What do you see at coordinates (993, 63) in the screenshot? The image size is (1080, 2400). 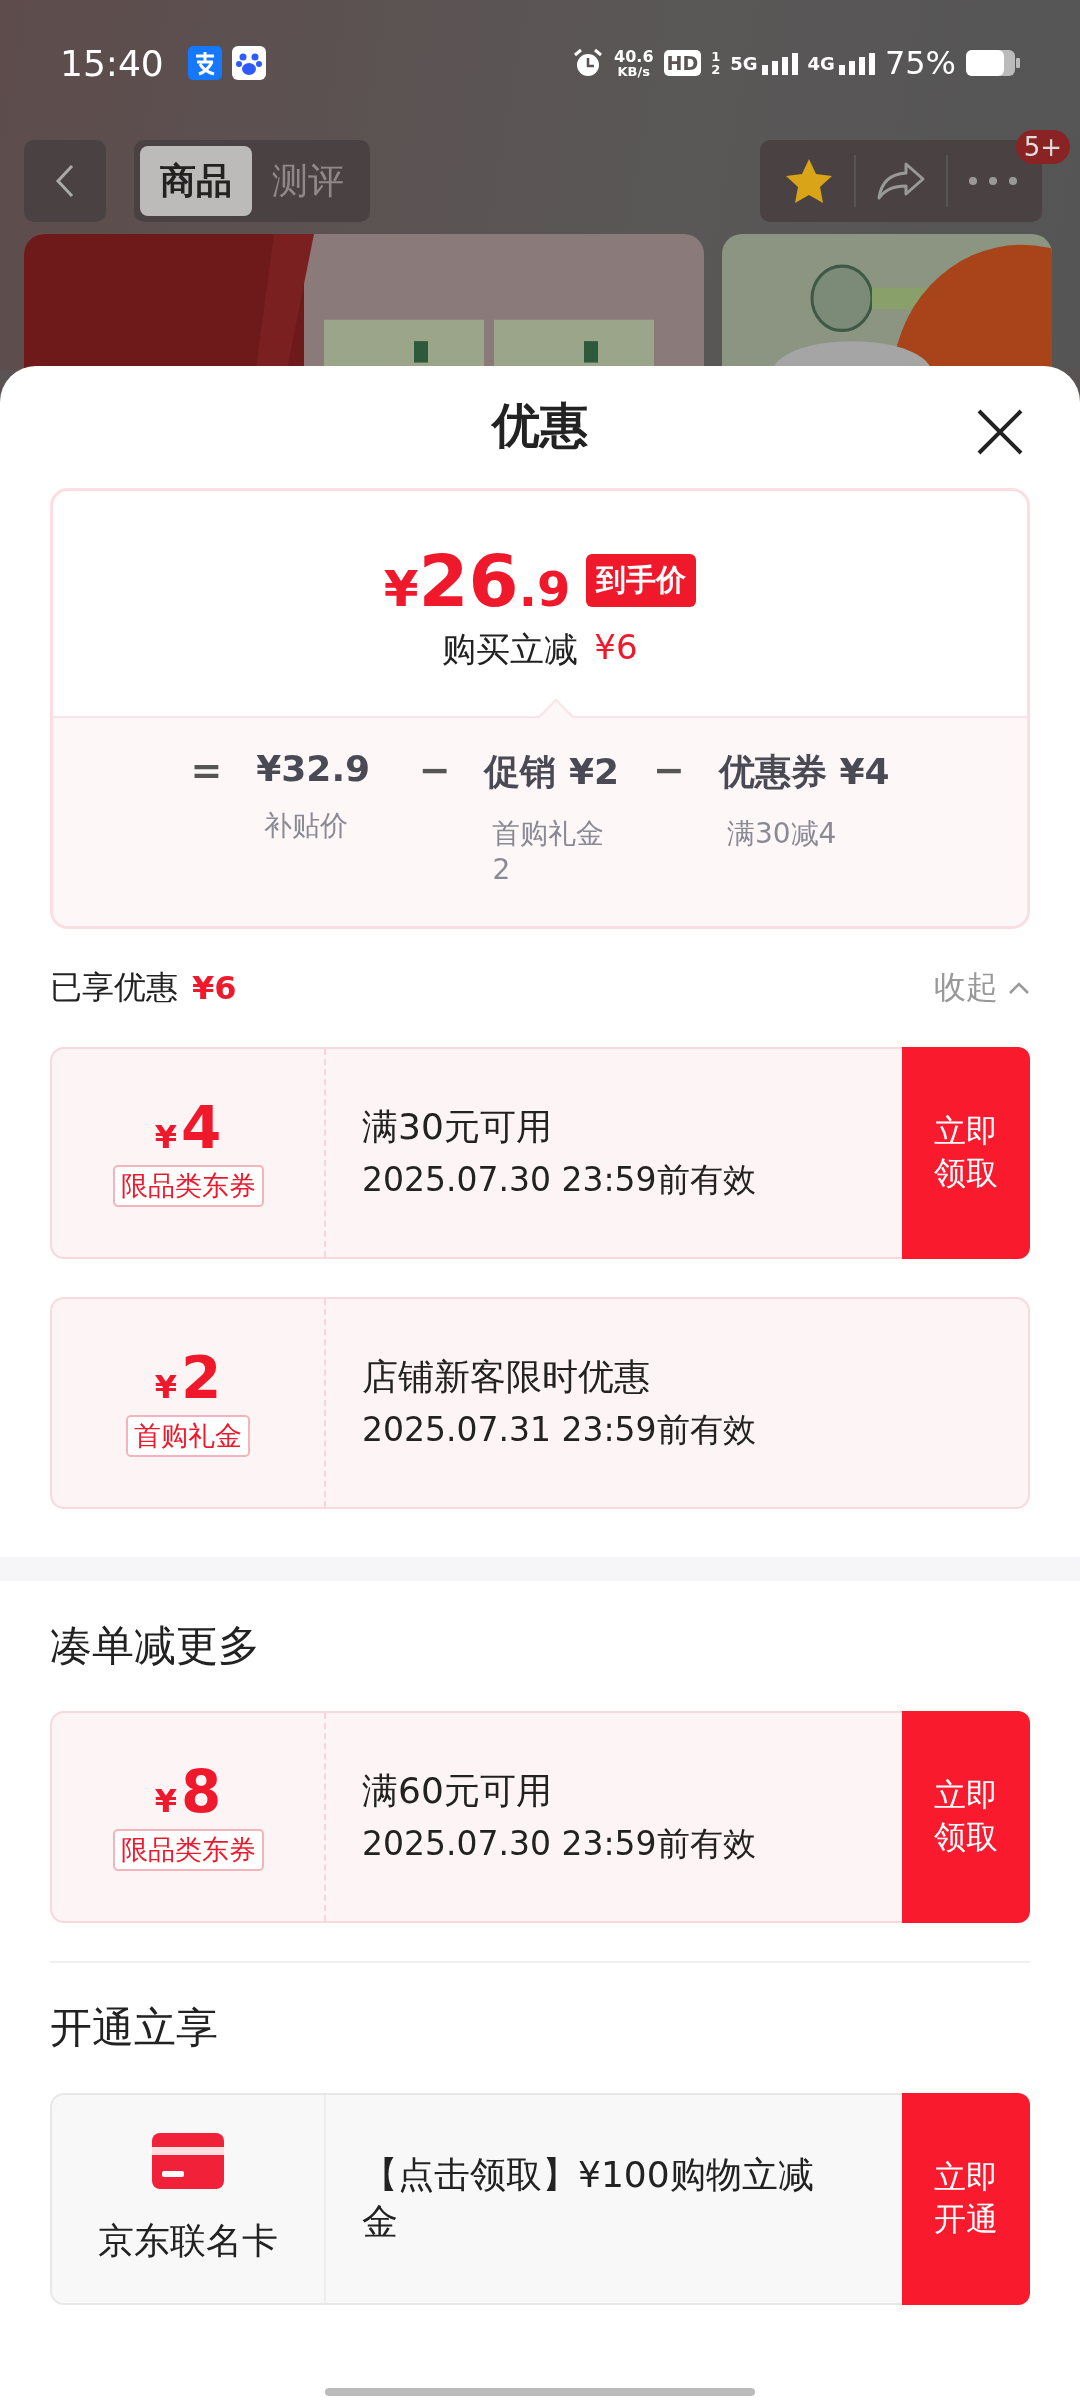 I see `battery-icon` at bounding box center [993, 63].